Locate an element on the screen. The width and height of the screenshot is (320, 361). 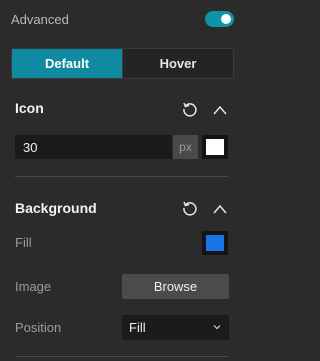
image-label: Image is located at coordinates (33, 286).